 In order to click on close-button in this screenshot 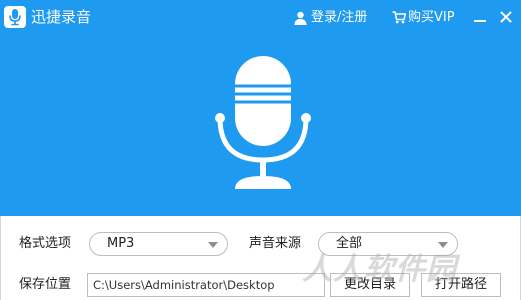, I will do `click(506, 17)`.